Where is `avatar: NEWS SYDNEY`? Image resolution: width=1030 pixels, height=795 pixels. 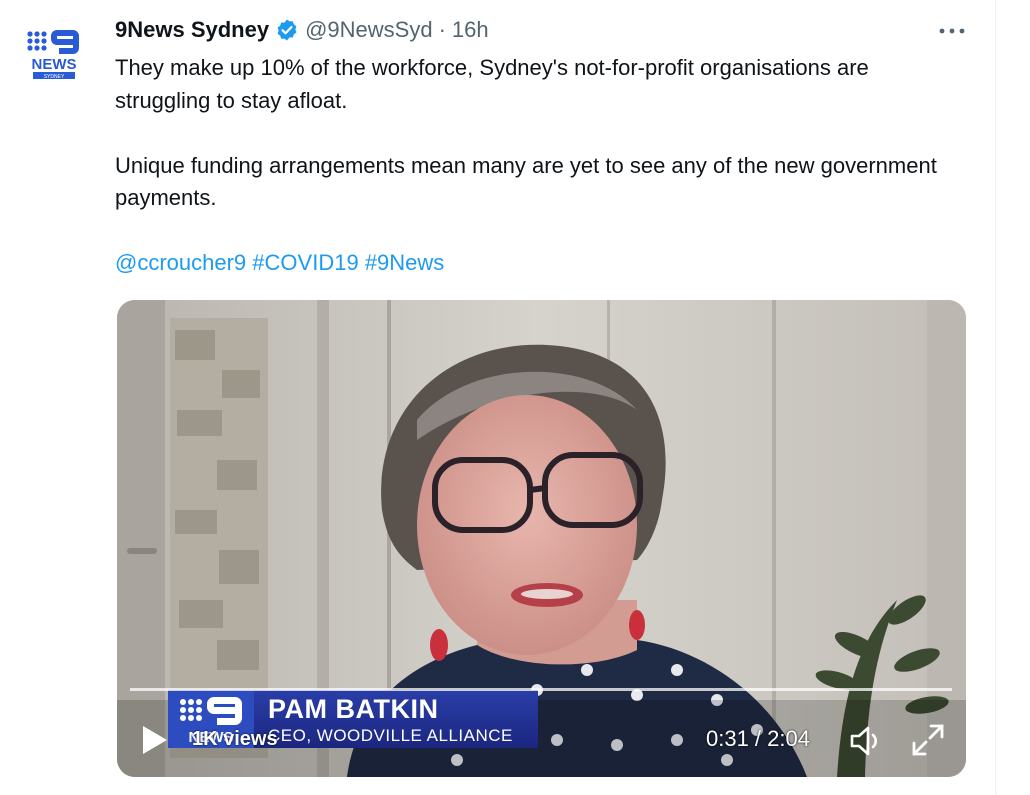
avatar: NEWS SYDNEY is located at coordinates (54, 53).